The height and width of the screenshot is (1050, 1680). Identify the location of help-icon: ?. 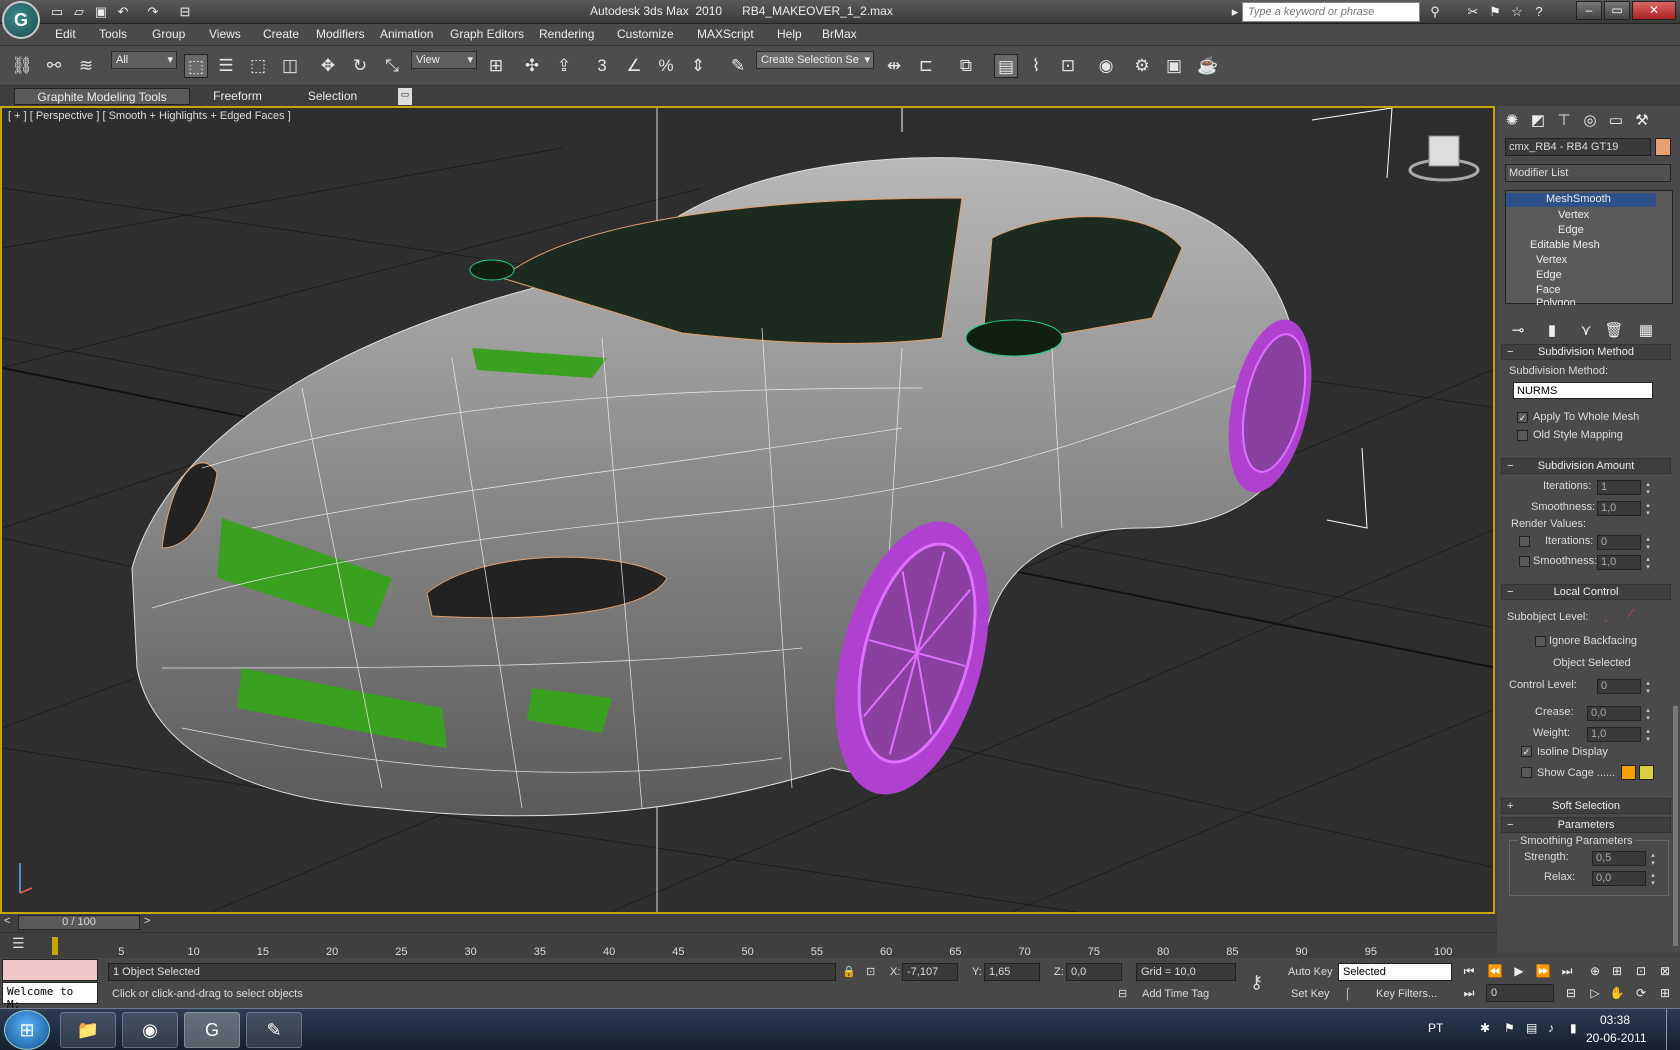
(1539, 11).